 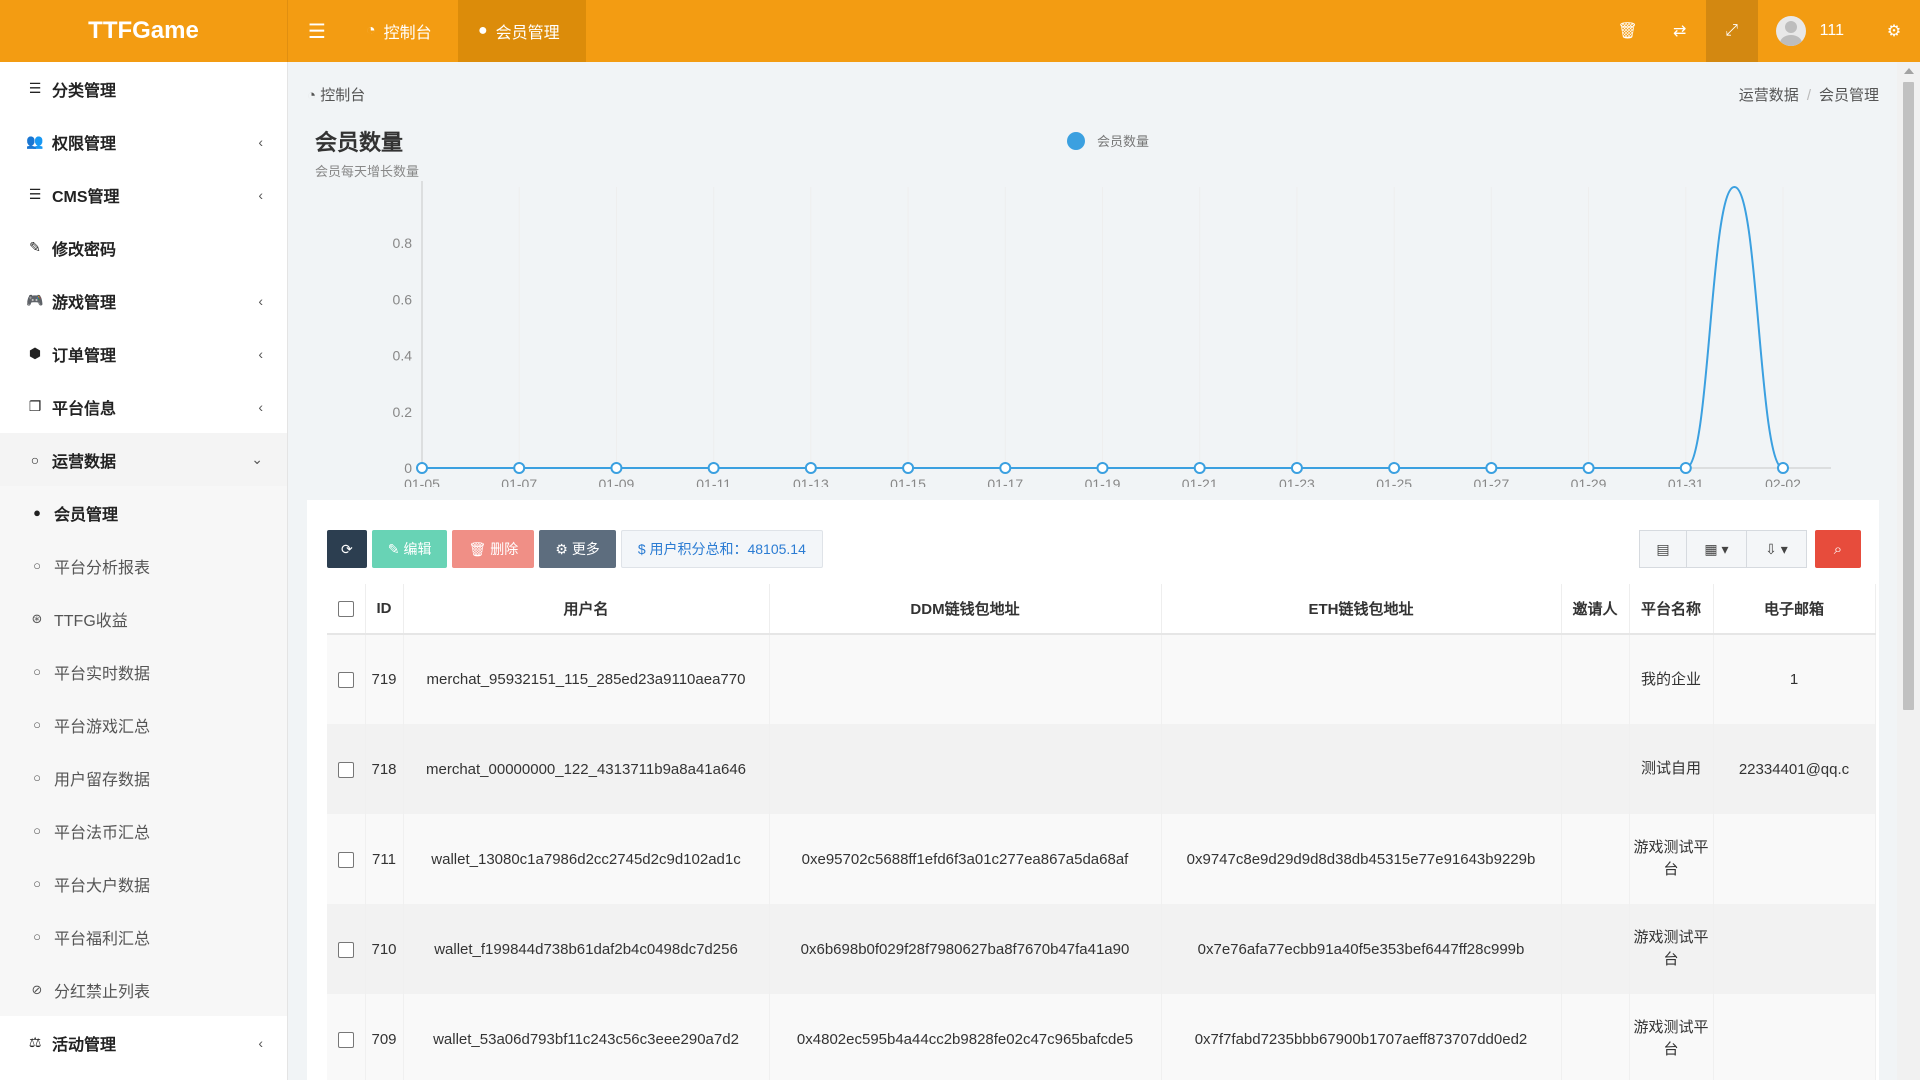 What do you see at coordinates (1894, 31) in the screenshot?
I see `settings-button: ⚙` at bounding box center [1894, 31].